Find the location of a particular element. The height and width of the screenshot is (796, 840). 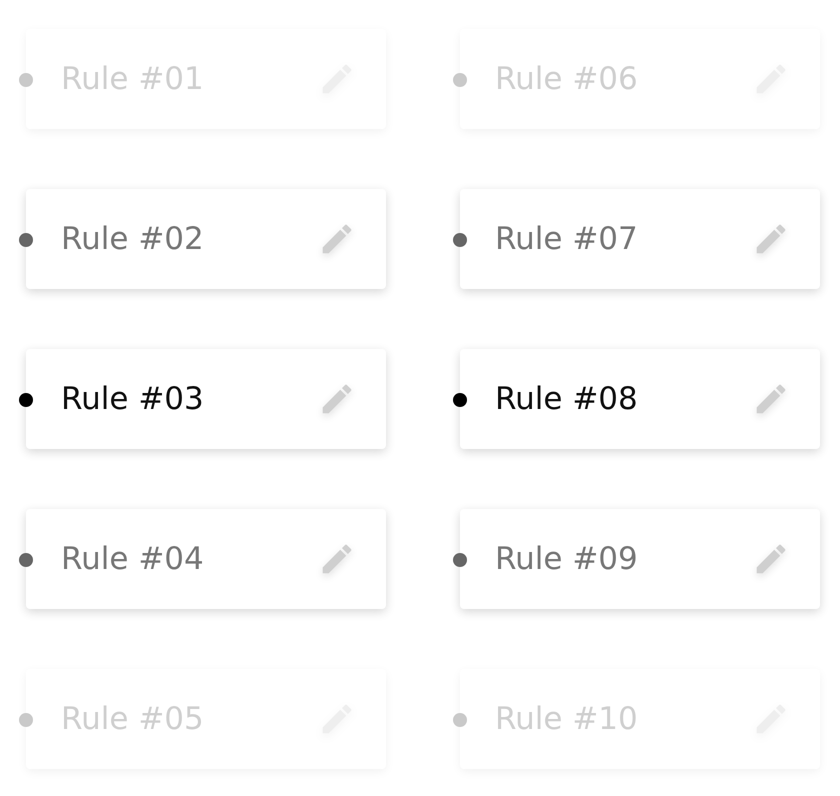

rule-card: Rule #02 is located at coordinates (206, 239).